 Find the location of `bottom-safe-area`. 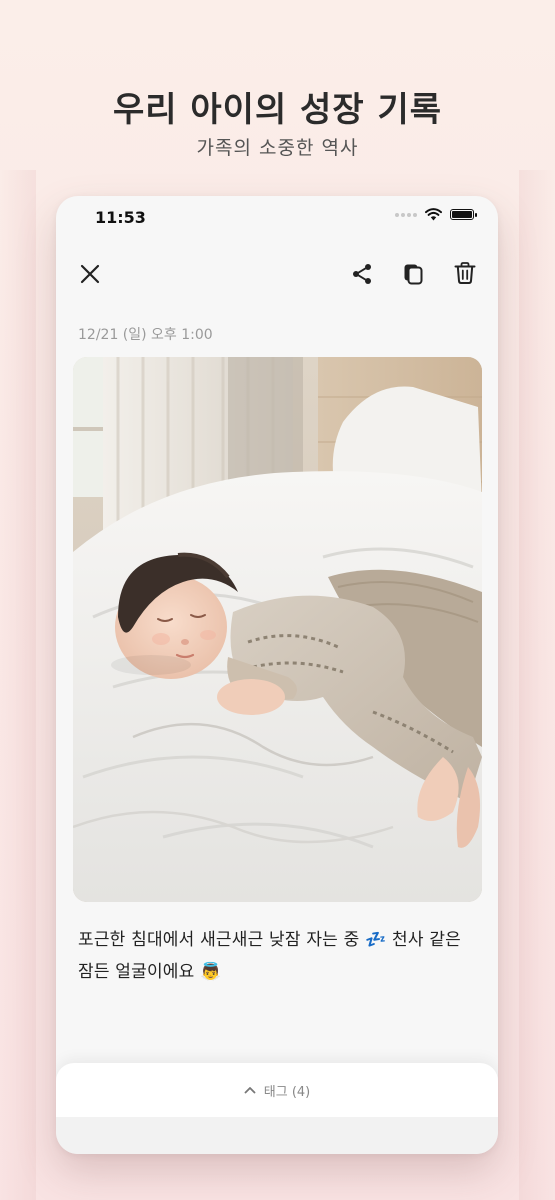

bottom-safe-area is located at coordinates (277, 1135).